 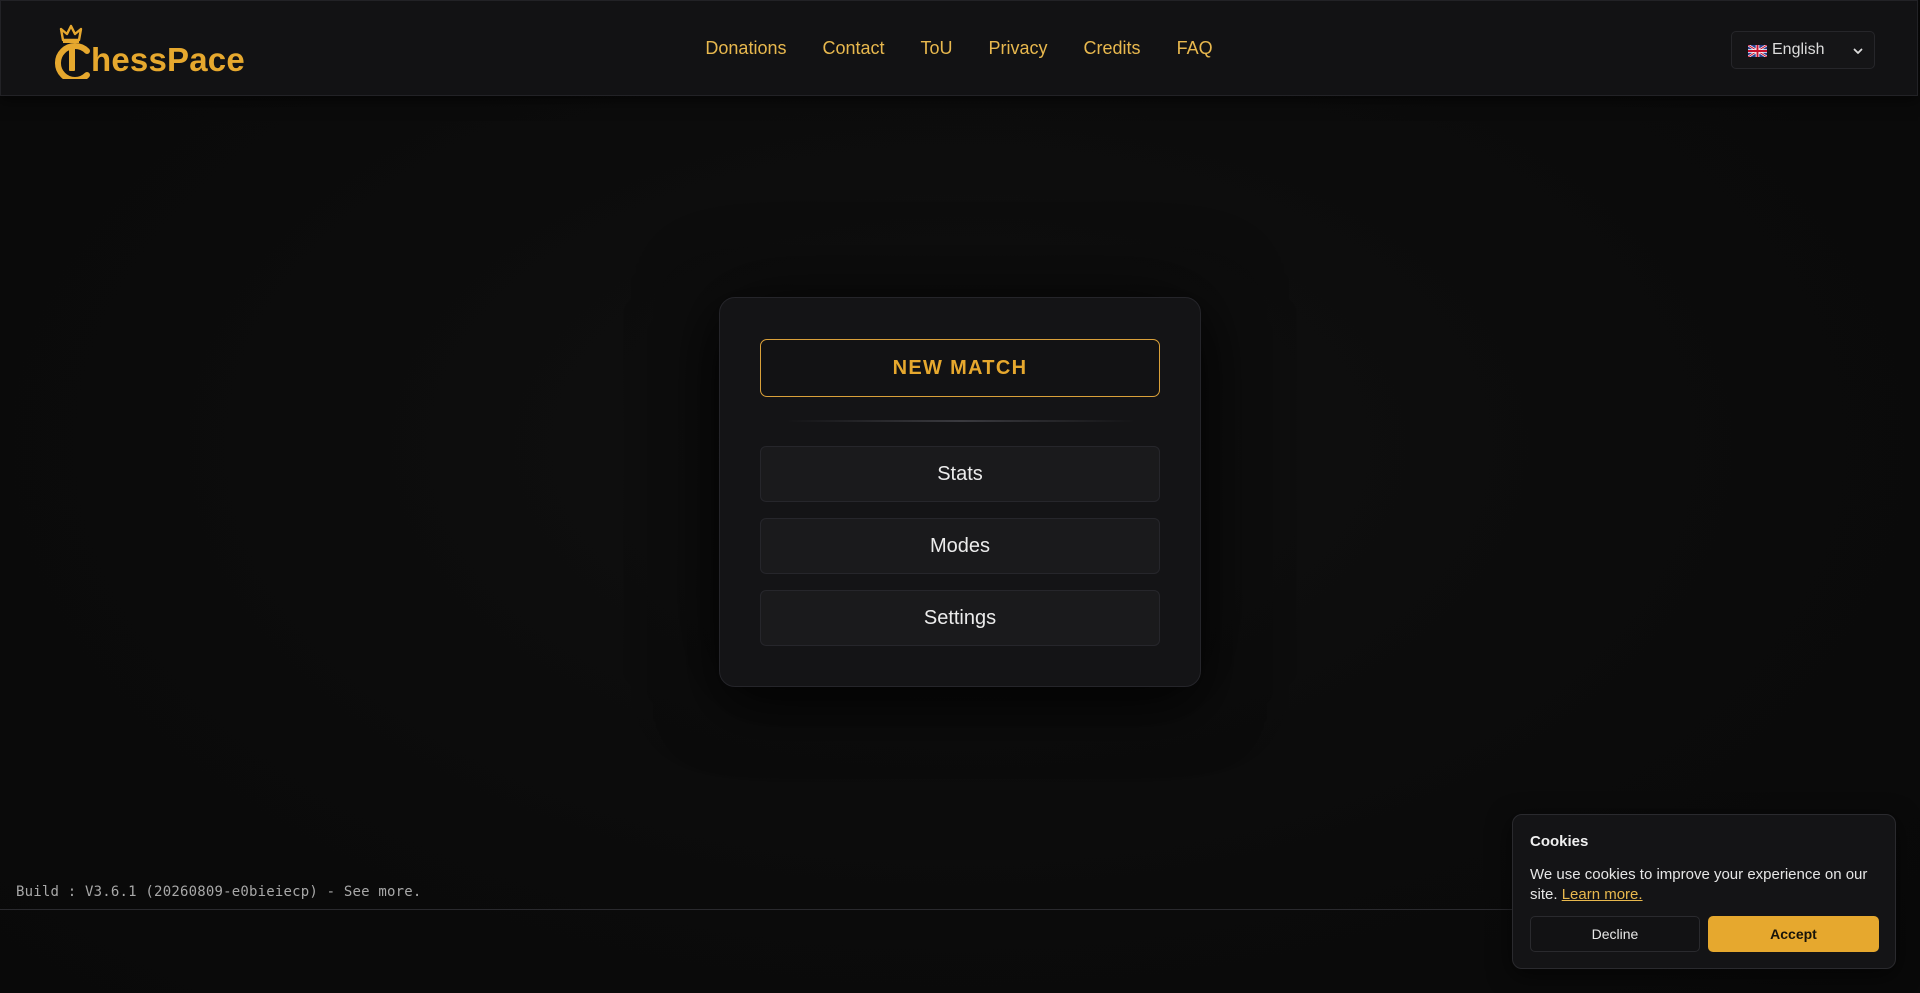 What do you see at coordinates (745, 48) in the screenshot?
I see `nav-donations: Donations` at bounding box center [745, 48].